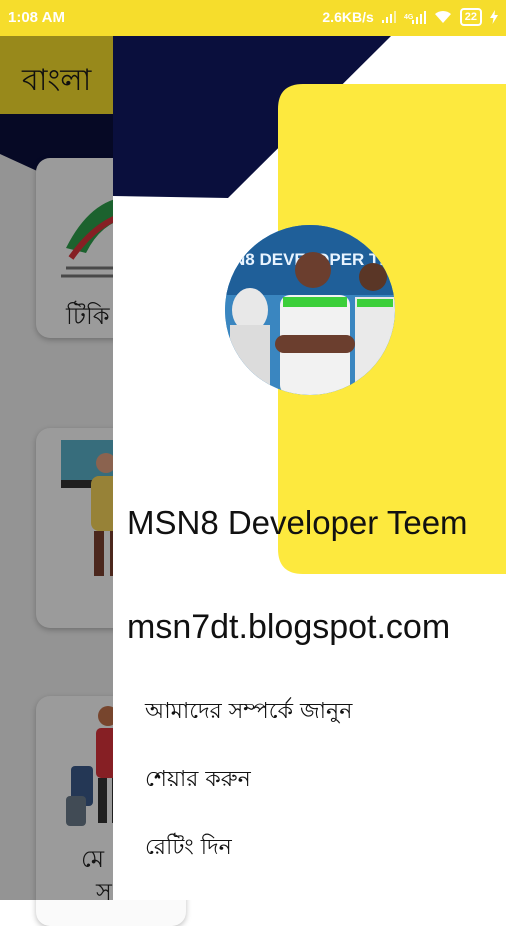 Image resolution: width=506 pixels, height=926 pixels. I want to click on profile-avatar: N8 DEVELOPER TEEM, so click(310, 310).